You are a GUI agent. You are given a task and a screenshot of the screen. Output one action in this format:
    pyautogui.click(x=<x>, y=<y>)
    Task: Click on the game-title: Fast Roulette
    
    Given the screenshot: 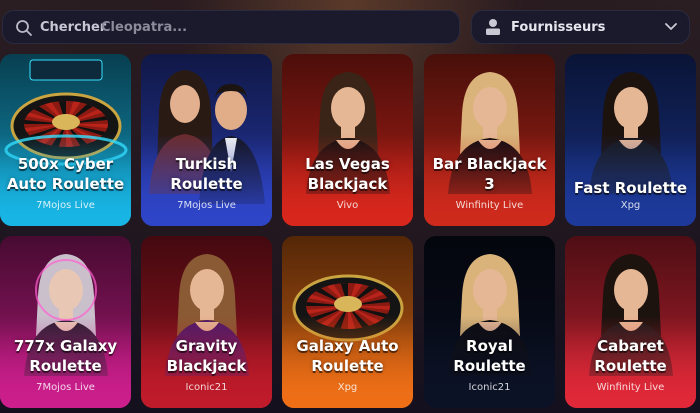 What is the action you would take?
    pyautogui.click(x=630, y=188)
    